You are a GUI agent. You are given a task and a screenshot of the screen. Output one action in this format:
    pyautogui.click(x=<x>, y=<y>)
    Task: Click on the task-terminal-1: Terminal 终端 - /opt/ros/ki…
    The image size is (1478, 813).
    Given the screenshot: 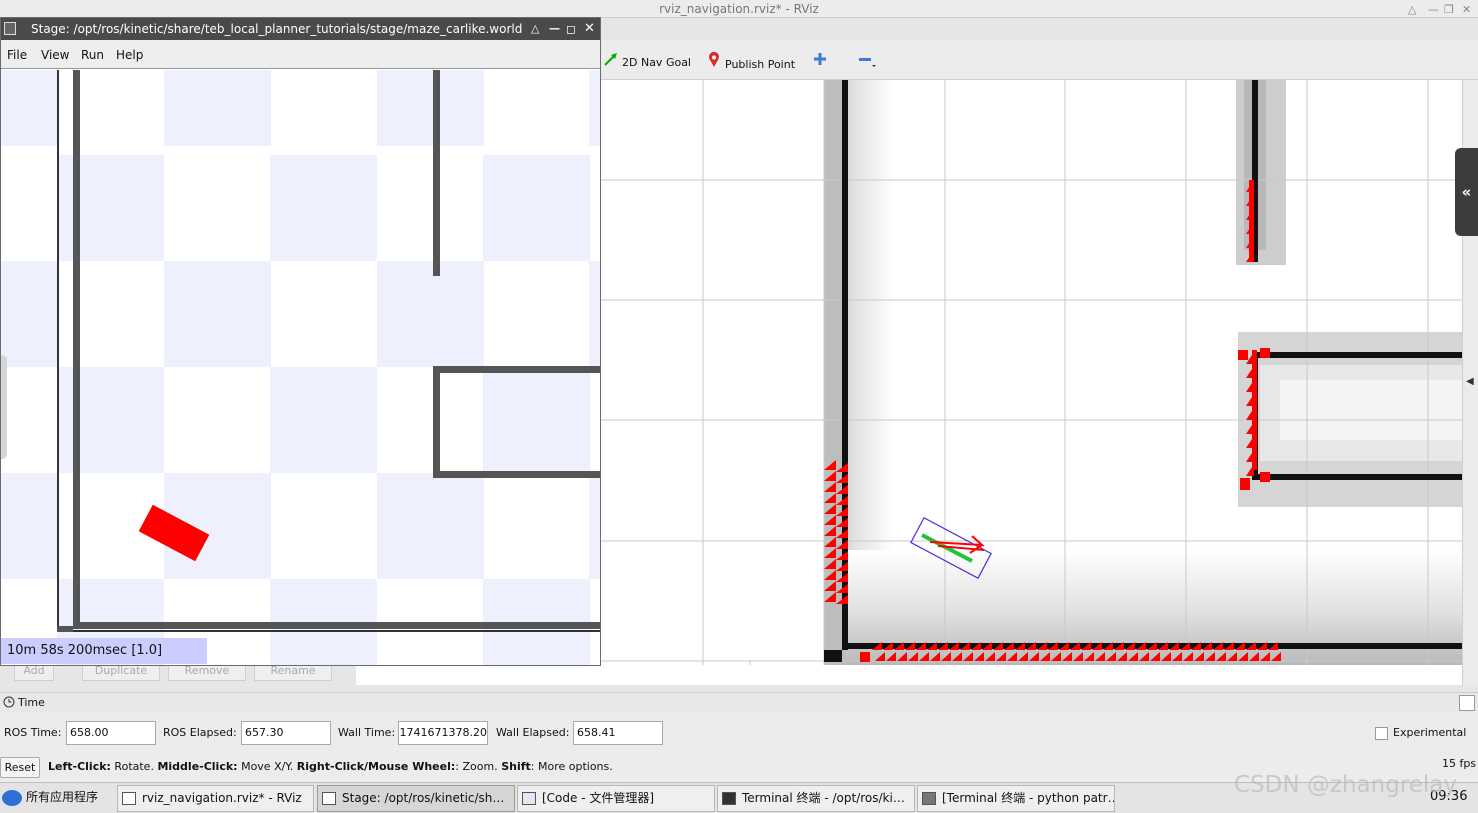 What is the action you would take?
    pyautogui.click(x=816, y=798)
    